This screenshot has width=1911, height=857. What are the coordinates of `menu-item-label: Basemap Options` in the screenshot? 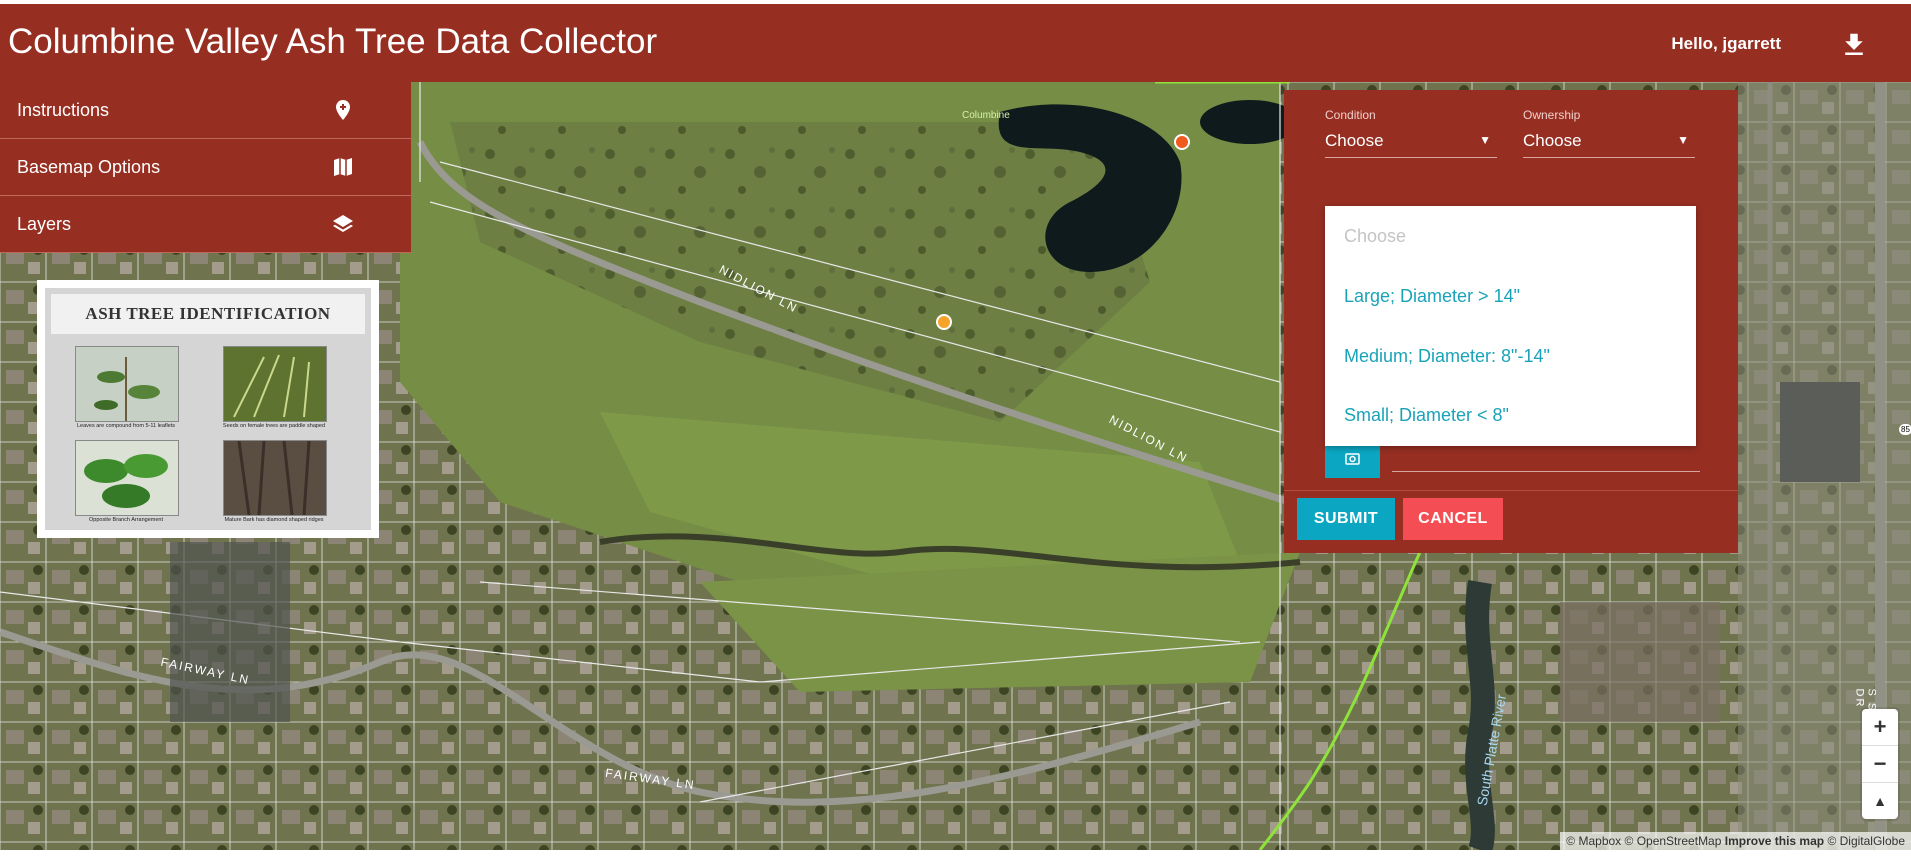 It's located at (89, 167).